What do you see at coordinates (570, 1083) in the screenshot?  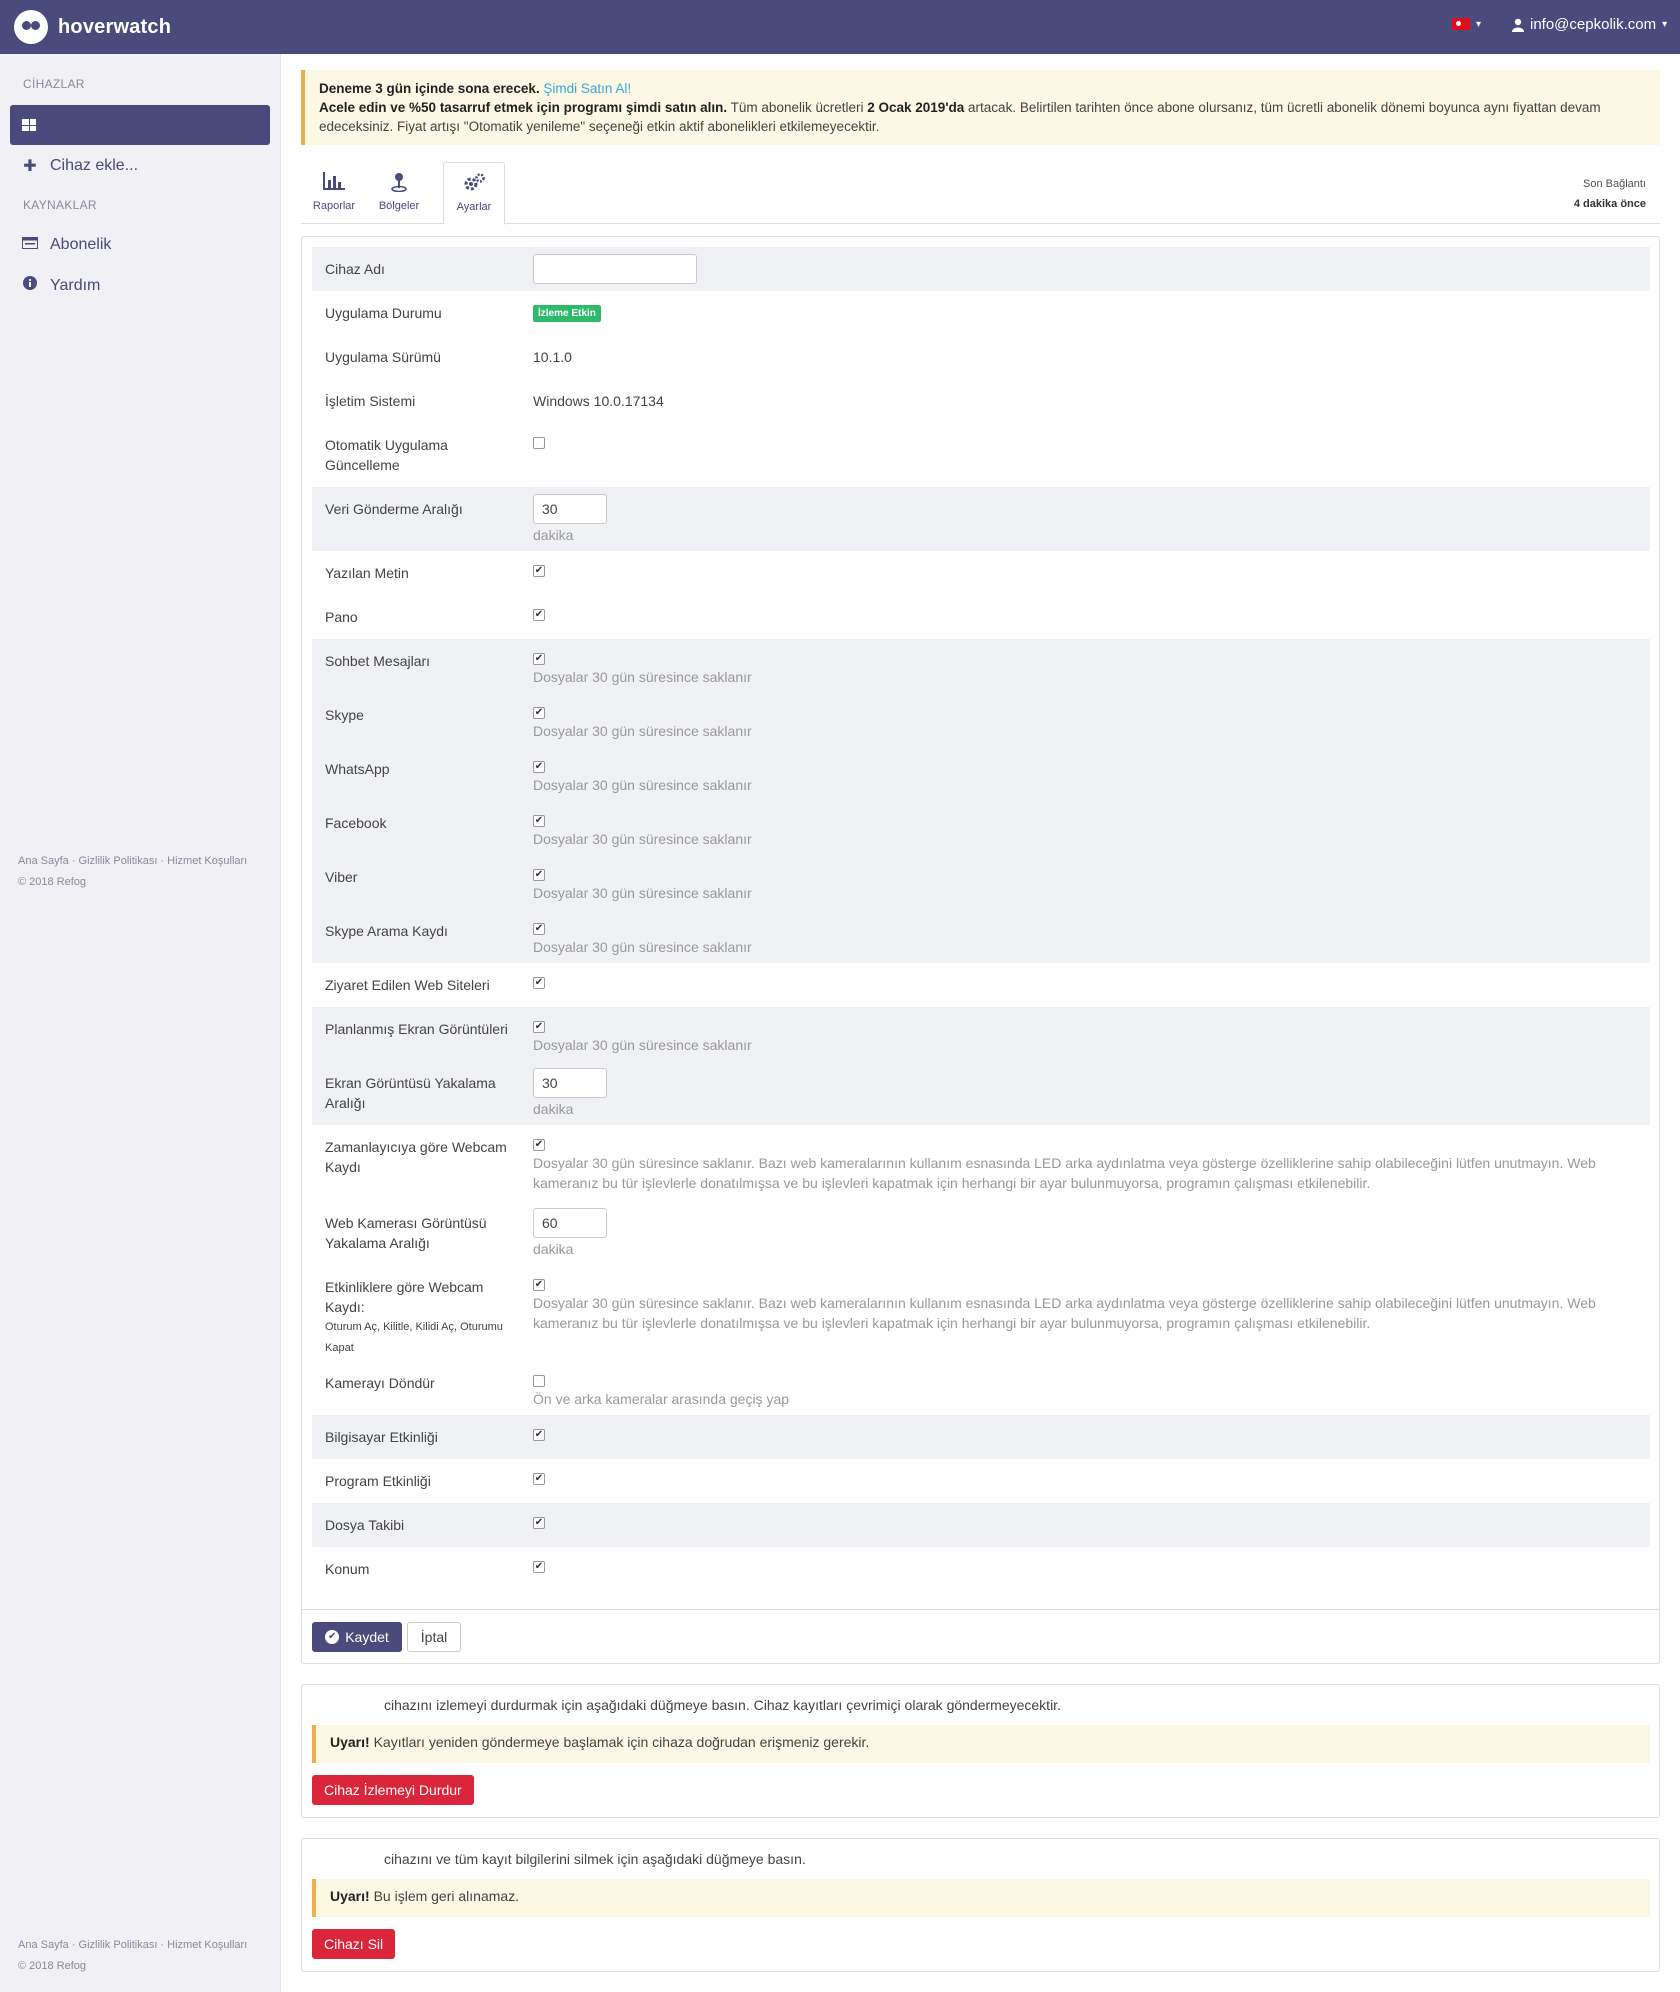 I see `screenshot-interval-input` at bounding box center [570, 1083].